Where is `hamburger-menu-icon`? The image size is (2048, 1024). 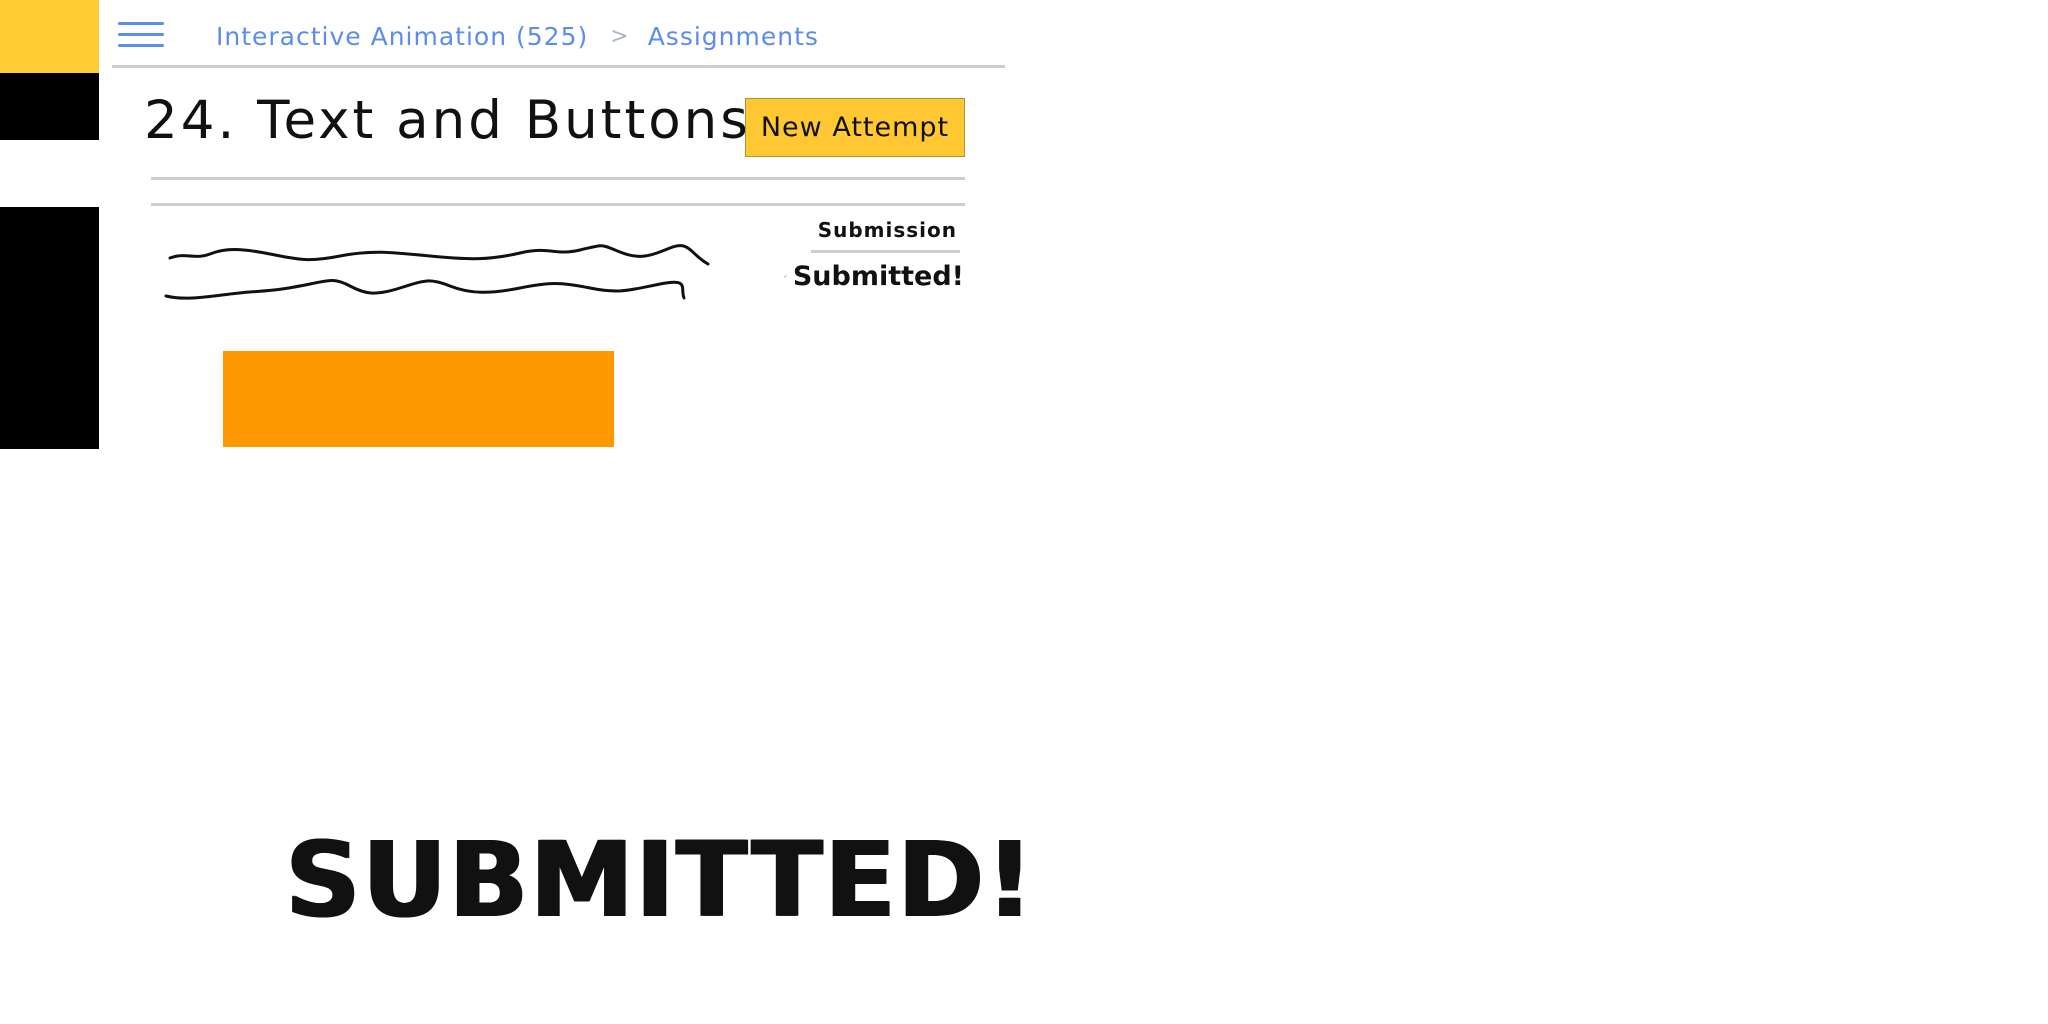 hamburger-menu-icon is located at coordinates (141, 35).